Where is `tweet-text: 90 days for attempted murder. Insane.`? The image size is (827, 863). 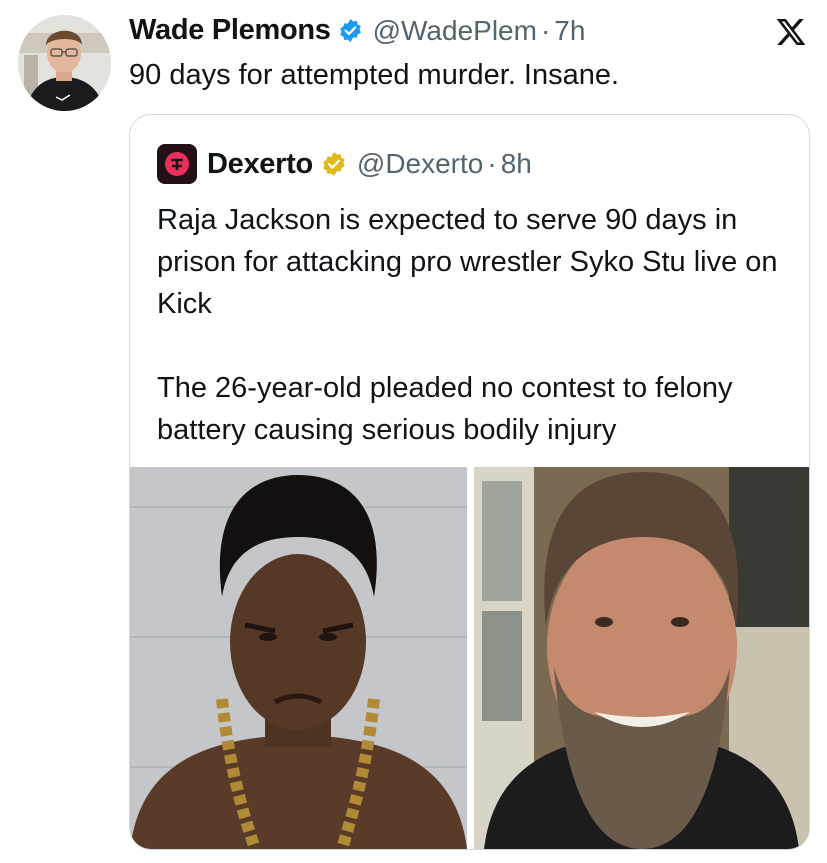 tweet-text: 90 days for attempted murder. Insane. is located at coordinates (374, 75).